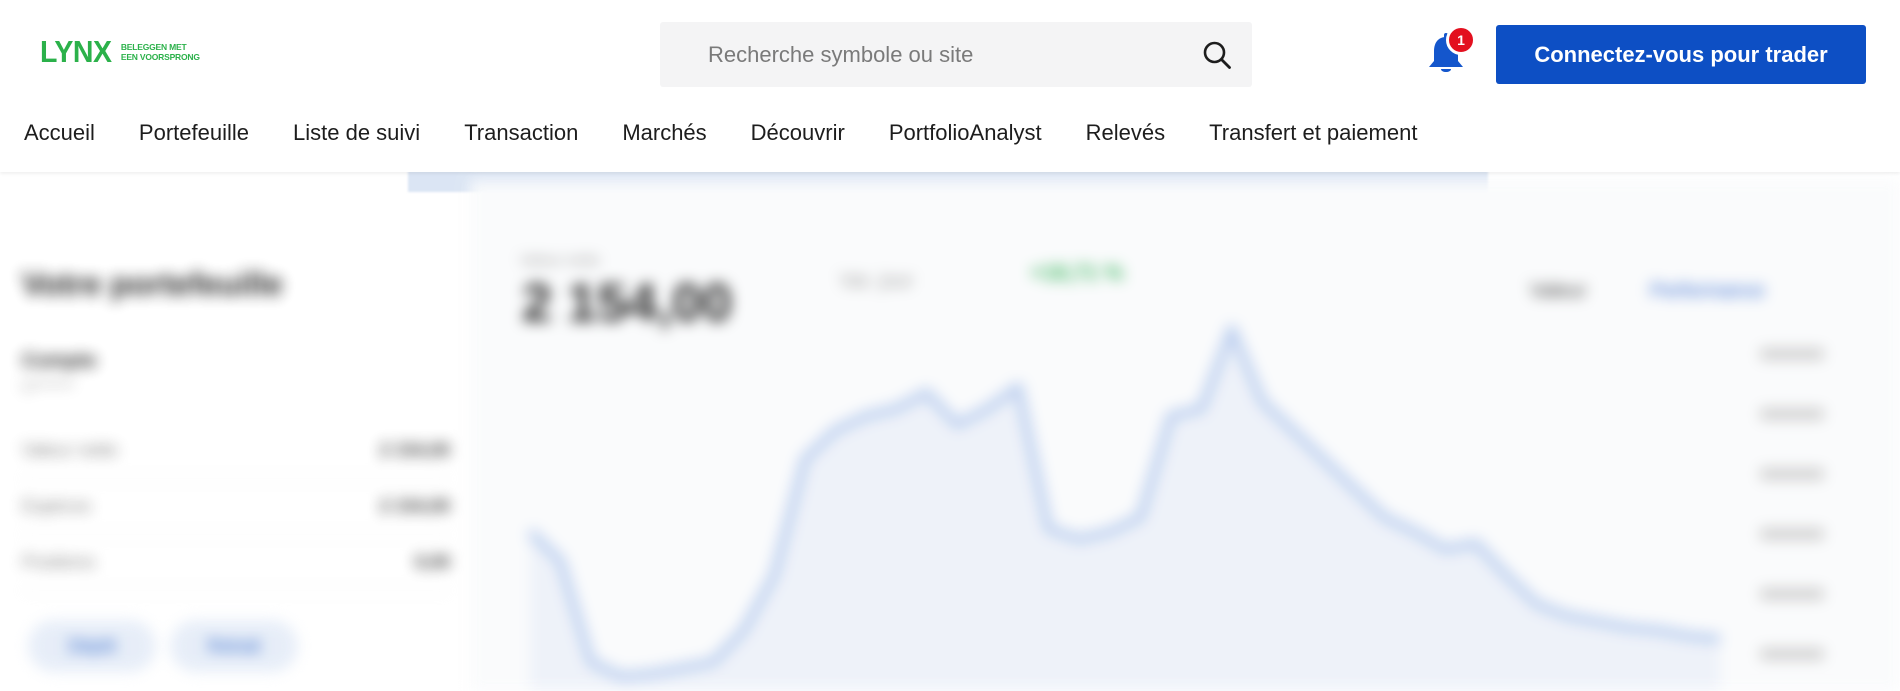 The image size is (1900, 691). What do you see at coordinates (76, 51) in the screenshot?
I see `logo-wordmark: LYNX` at bounding box center [76, 51].